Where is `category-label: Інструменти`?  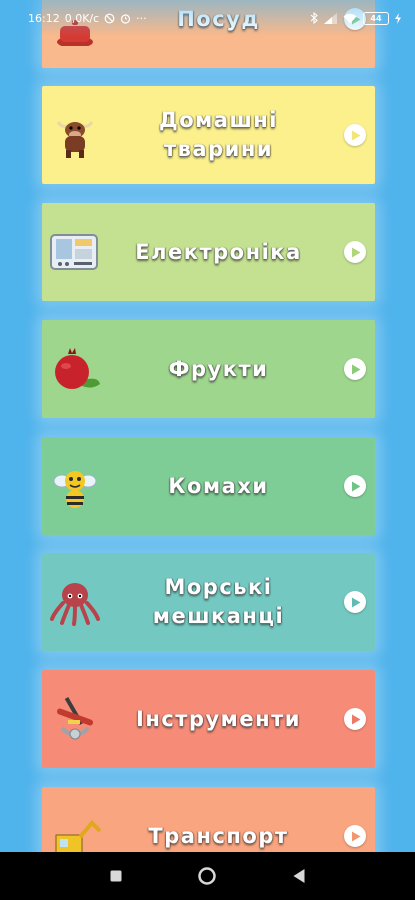
category-label: Інструменти is located at coordinates (218, 718).